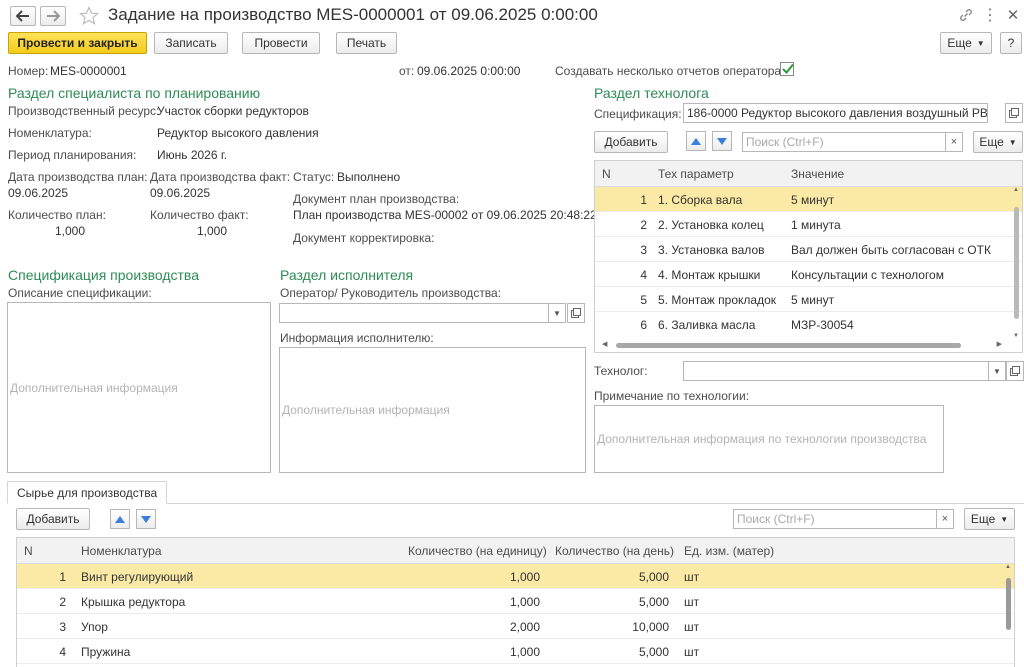 This screenshot has width=1024, height=667. I want to click on tab-materials: Сырье для производства, so click(87, 492).